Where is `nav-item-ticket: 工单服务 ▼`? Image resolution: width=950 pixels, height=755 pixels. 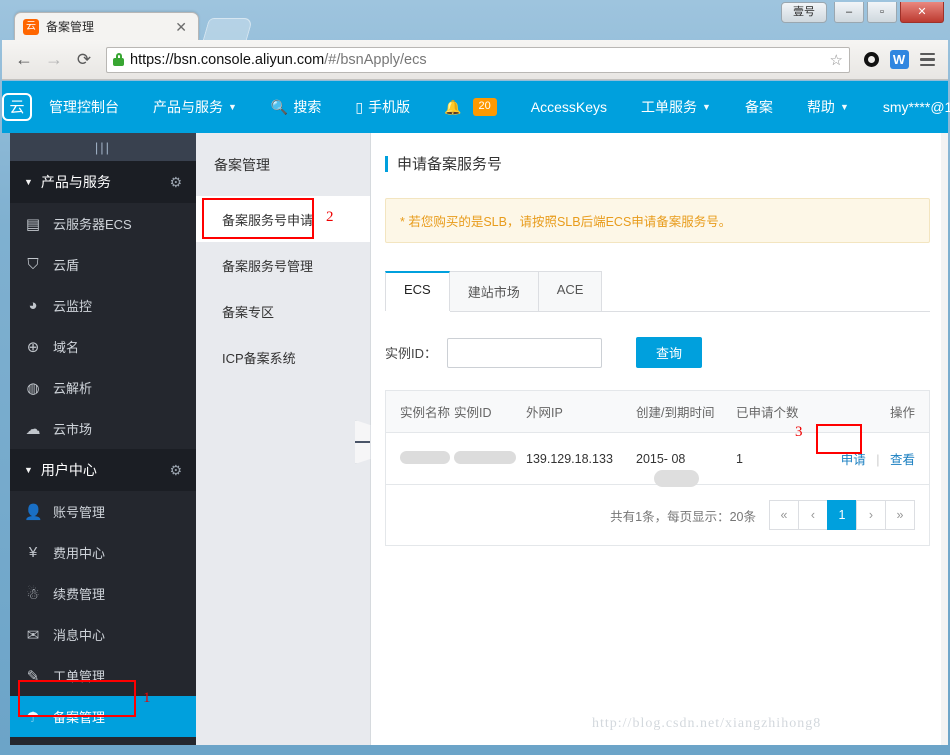
nav-item-ticket: 工单服务 ▼ is located at coordinates (676, 107).